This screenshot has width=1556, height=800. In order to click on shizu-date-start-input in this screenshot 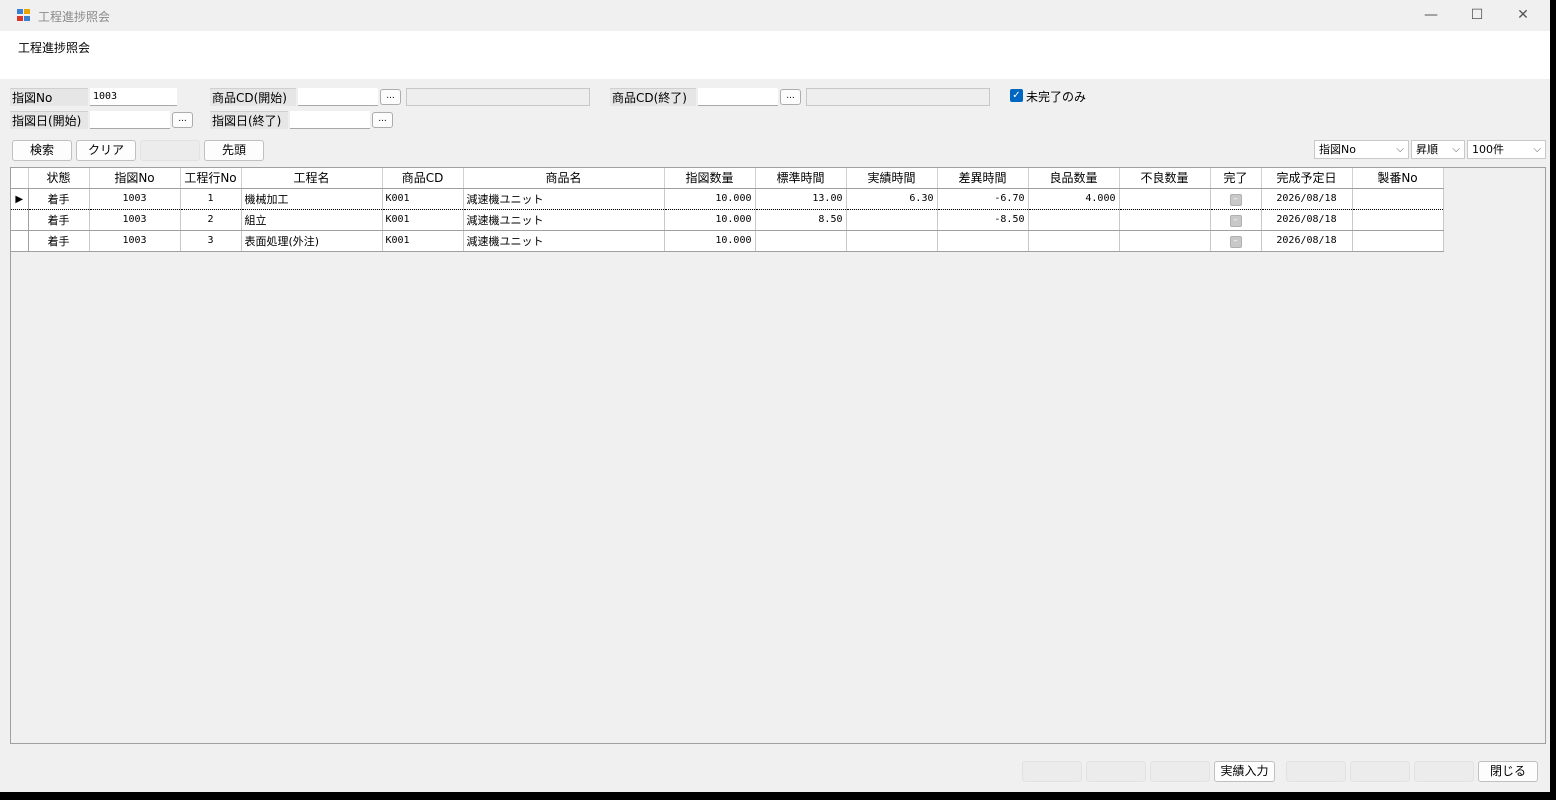, I will do `click(130, 120)`.